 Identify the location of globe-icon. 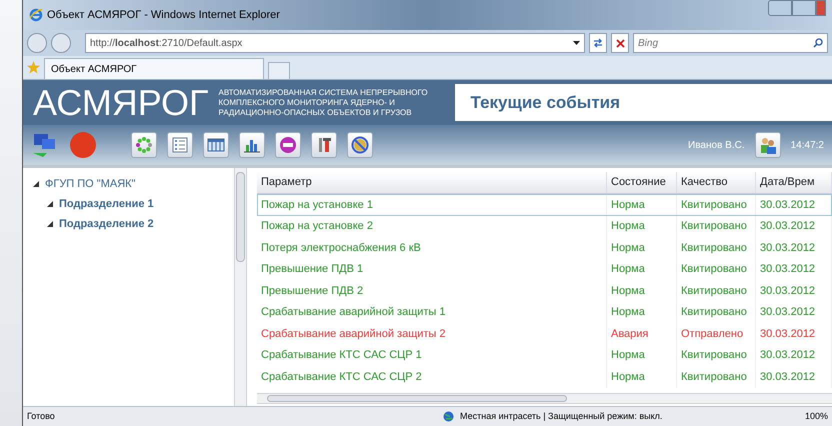
(448, 416).